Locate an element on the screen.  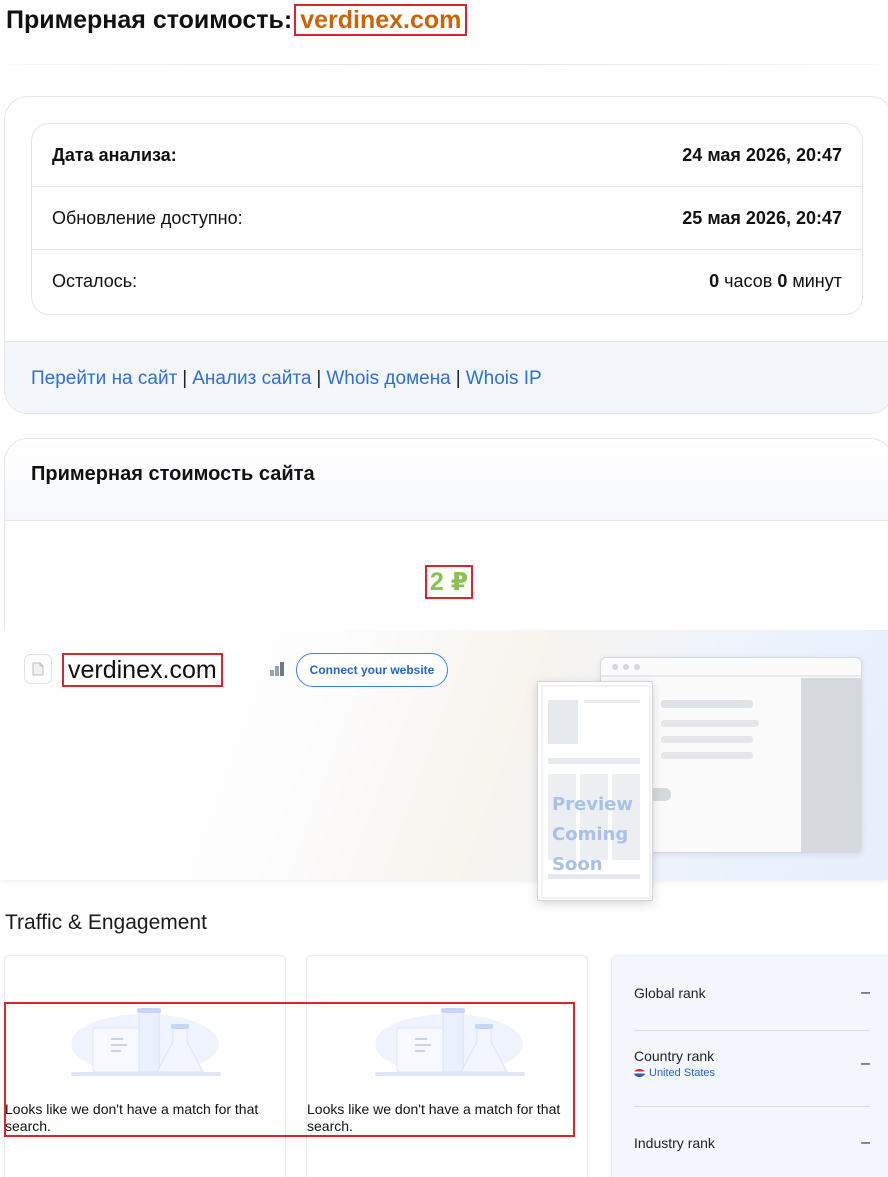
traffic-engagement-title: Traffic & Engagement is located at coordinates (106, 922).